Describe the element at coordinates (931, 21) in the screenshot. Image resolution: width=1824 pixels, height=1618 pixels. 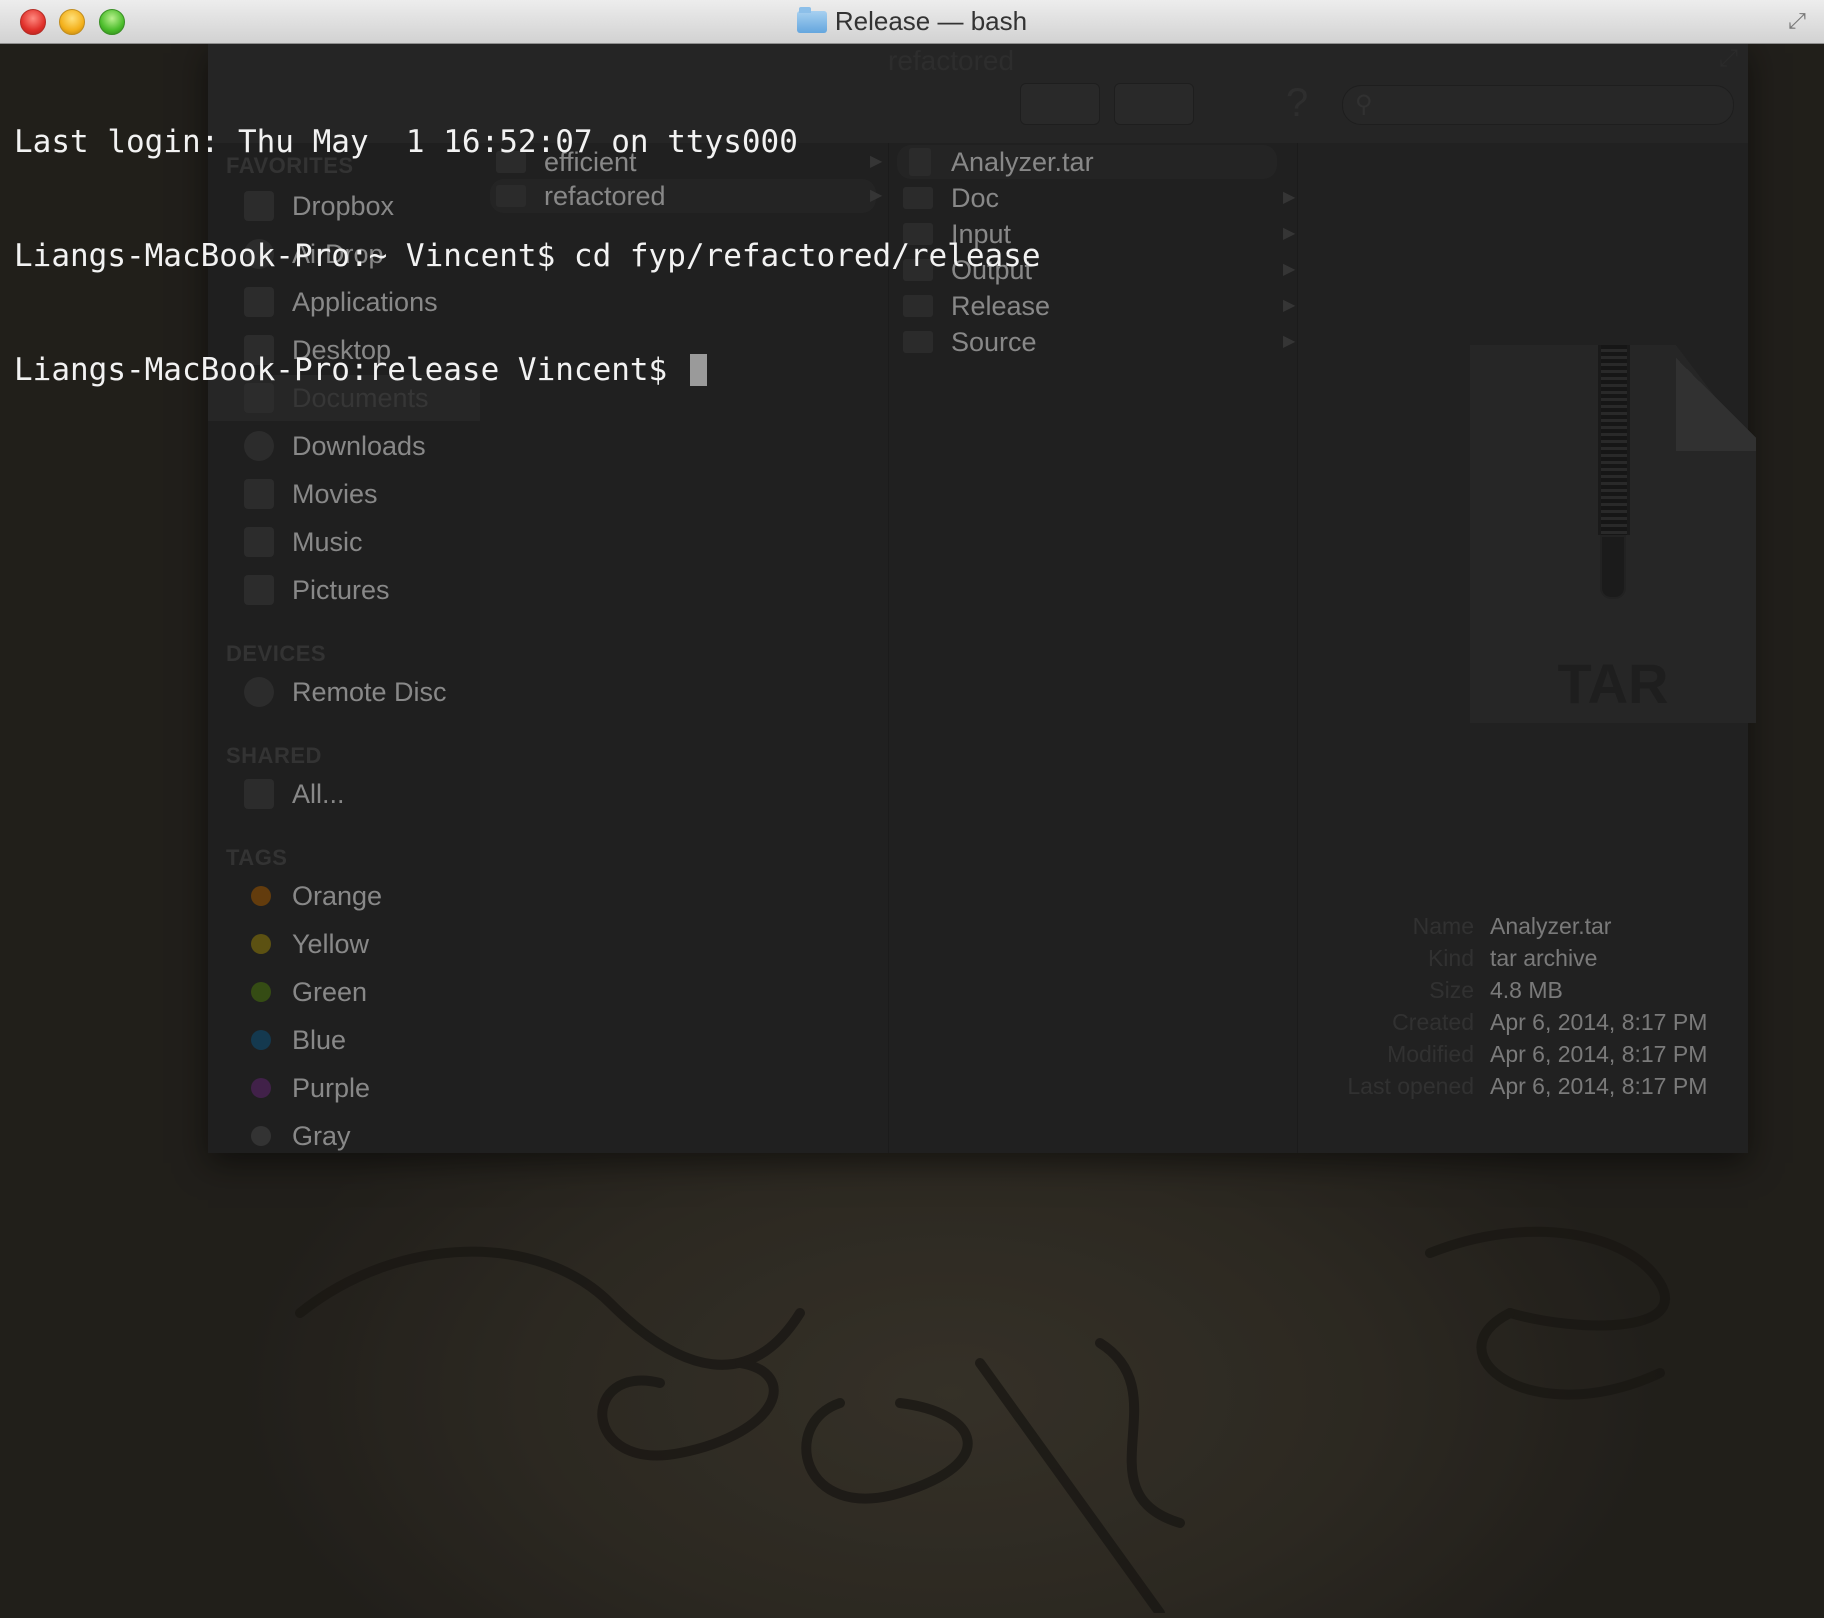
I see `window-title-text: Release — bash` at that location.